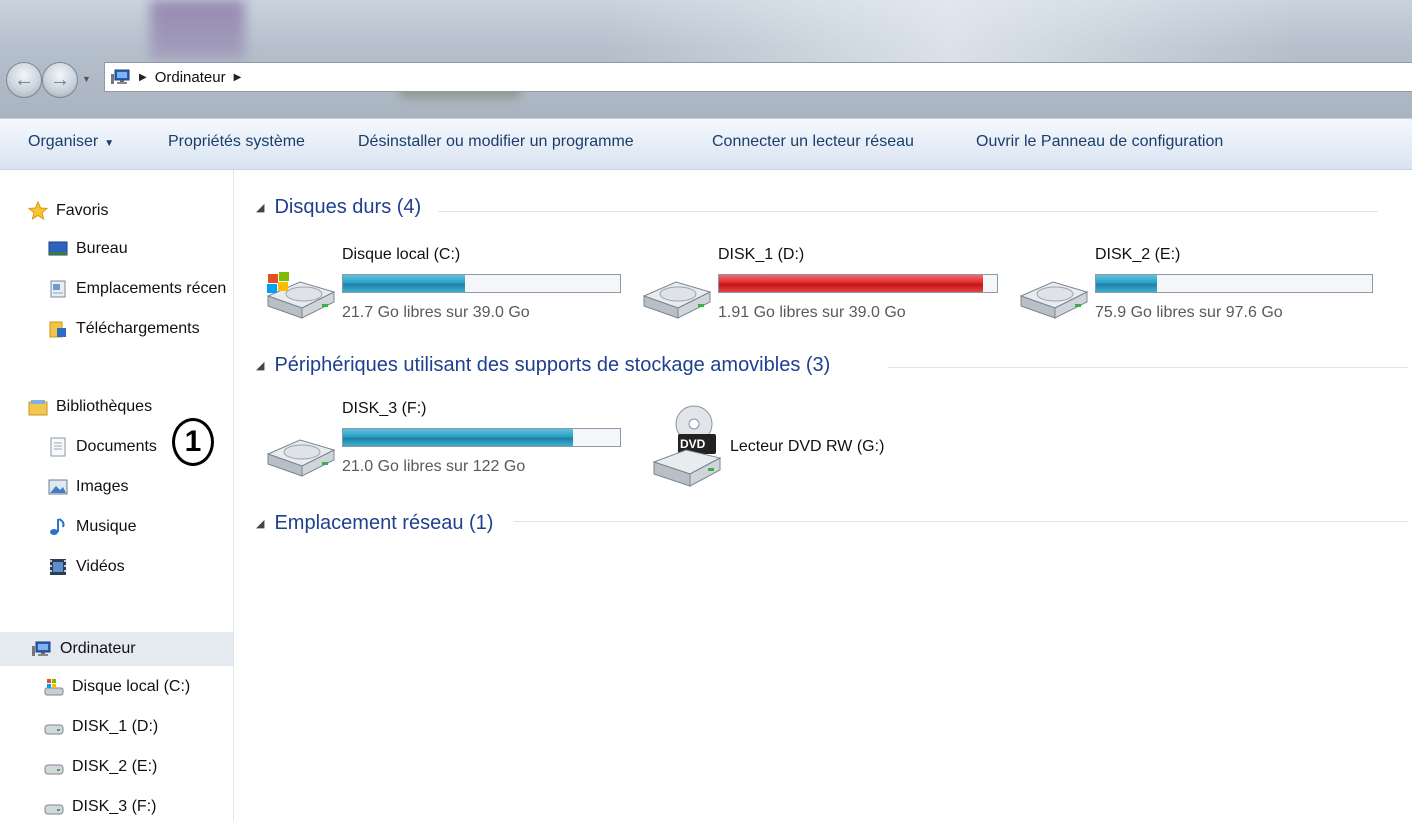 The height and width of the screenshot is (821, 1412). Describe the element at coordinates (384, 523) in the screenshot. I see `group-network-label: Emplacement réseau (1)` at that location.